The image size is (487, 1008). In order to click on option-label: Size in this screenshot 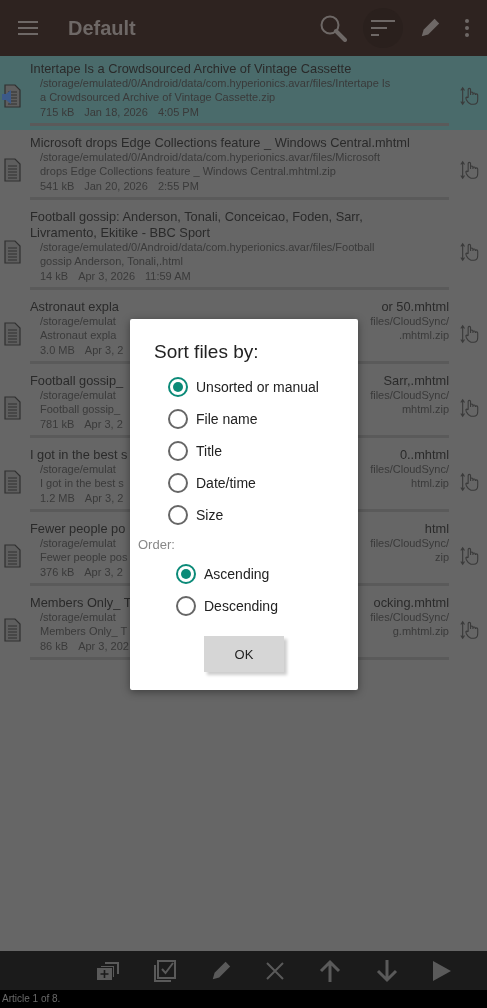, I will do `click(210, 515)`.